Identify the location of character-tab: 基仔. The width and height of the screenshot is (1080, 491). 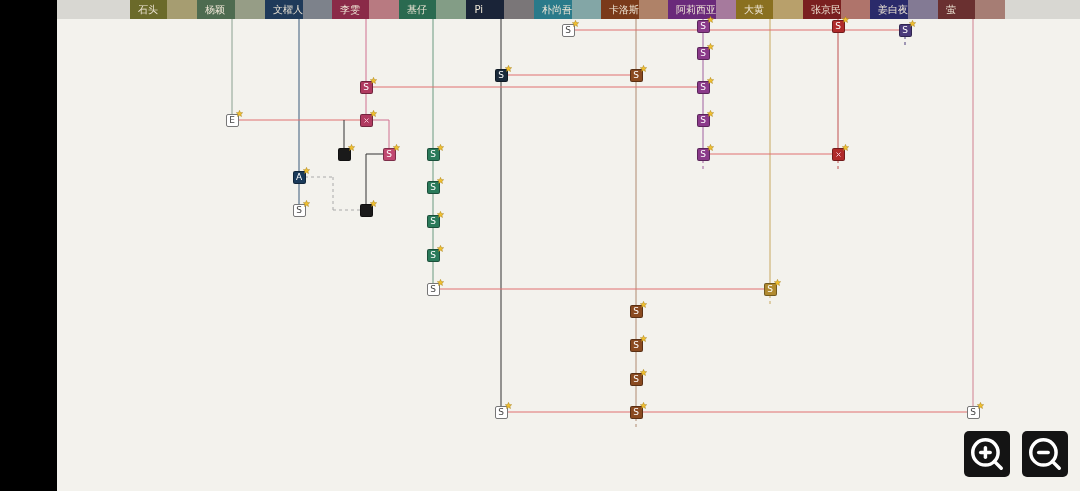
(433, 9).